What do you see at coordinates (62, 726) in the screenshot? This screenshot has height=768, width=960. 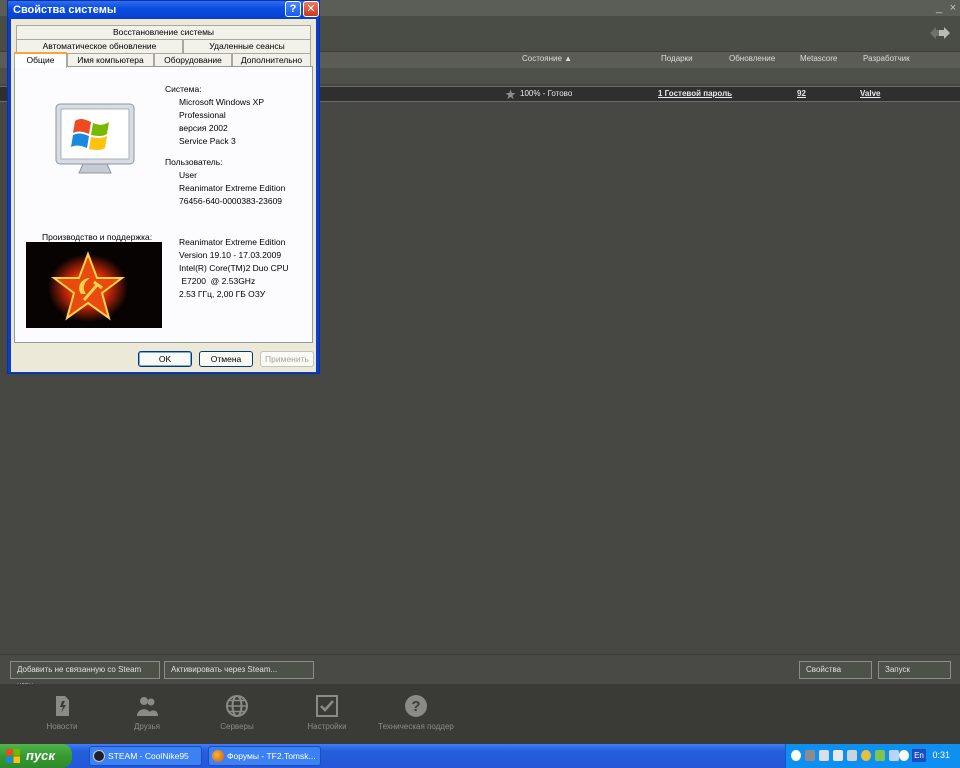 I see `nav-label: Новости` at bounding box center [62, 726].